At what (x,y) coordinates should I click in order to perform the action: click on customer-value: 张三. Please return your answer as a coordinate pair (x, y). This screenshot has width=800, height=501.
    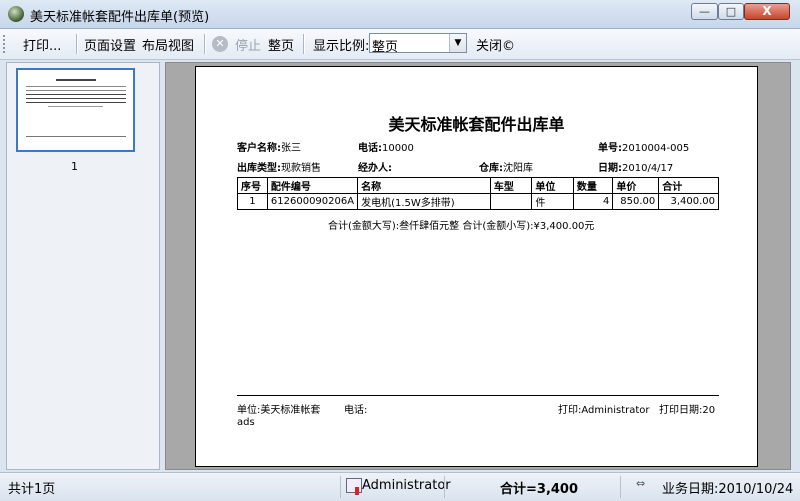
    Looking at the image, I should click on (291, 148).